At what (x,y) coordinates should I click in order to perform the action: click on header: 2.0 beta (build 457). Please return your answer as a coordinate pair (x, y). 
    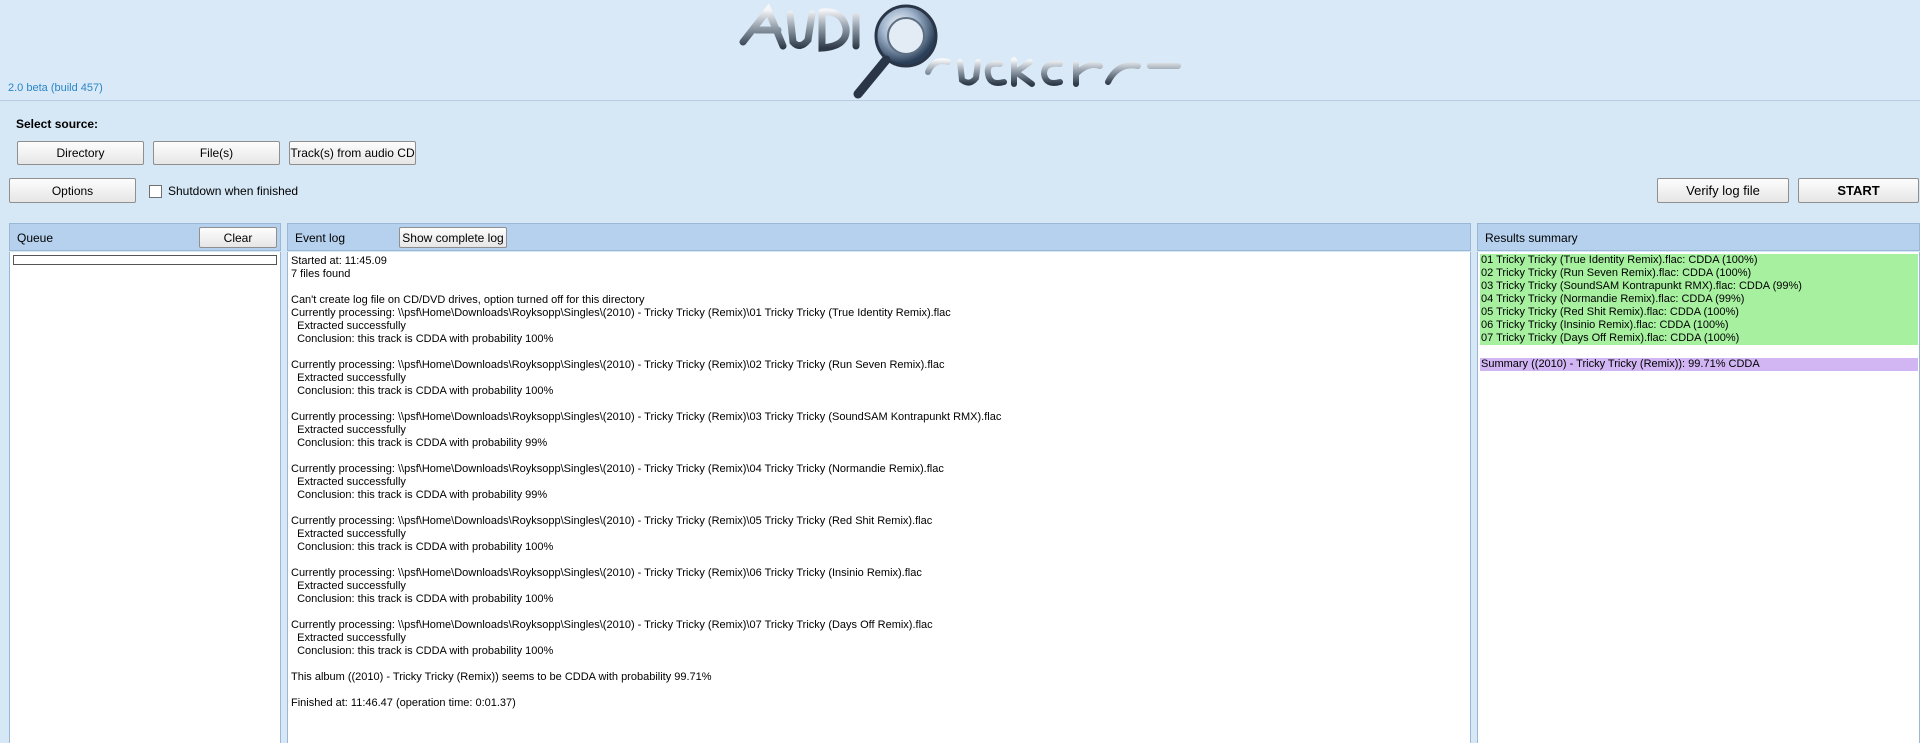
    Looking at the image, I should click on (960, 50).